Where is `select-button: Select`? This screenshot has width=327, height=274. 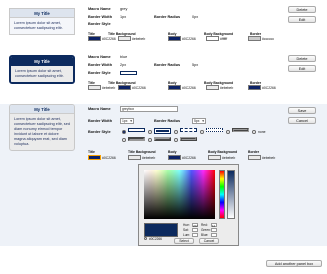
select-button: Select is located at coordinates (184, 241).